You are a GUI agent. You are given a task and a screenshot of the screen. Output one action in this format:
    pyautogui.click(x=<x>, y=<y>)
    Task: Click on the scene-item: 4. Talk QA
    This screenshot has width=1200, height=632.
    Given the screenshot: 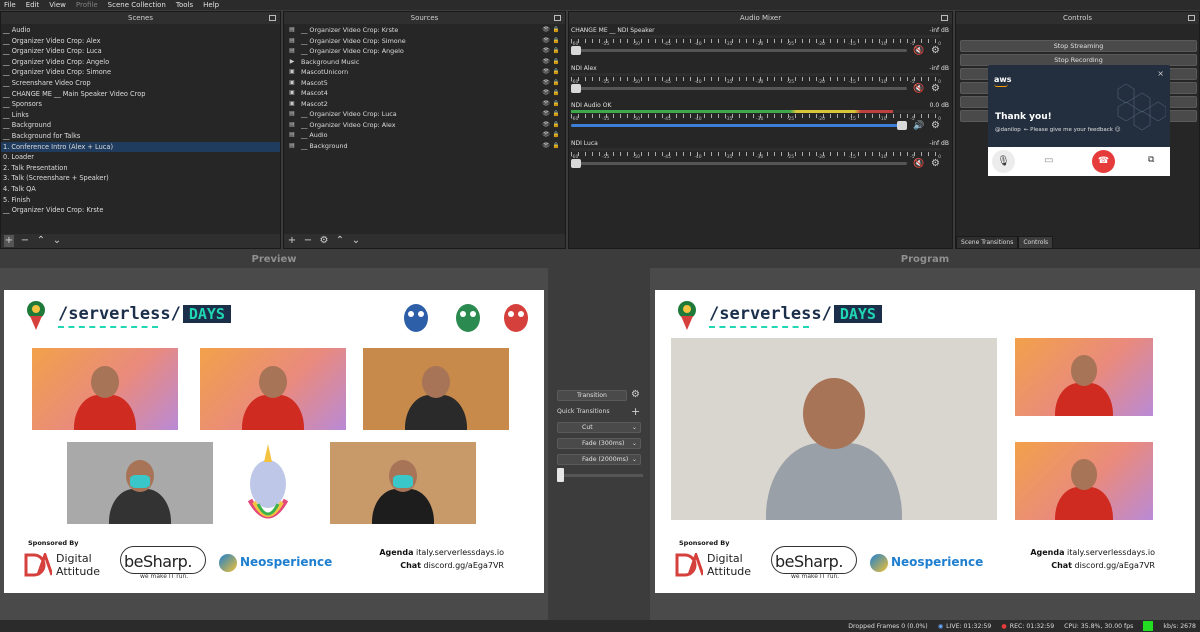 What is the action you would take?
    pyautogui.click(x=140, y=189)
    